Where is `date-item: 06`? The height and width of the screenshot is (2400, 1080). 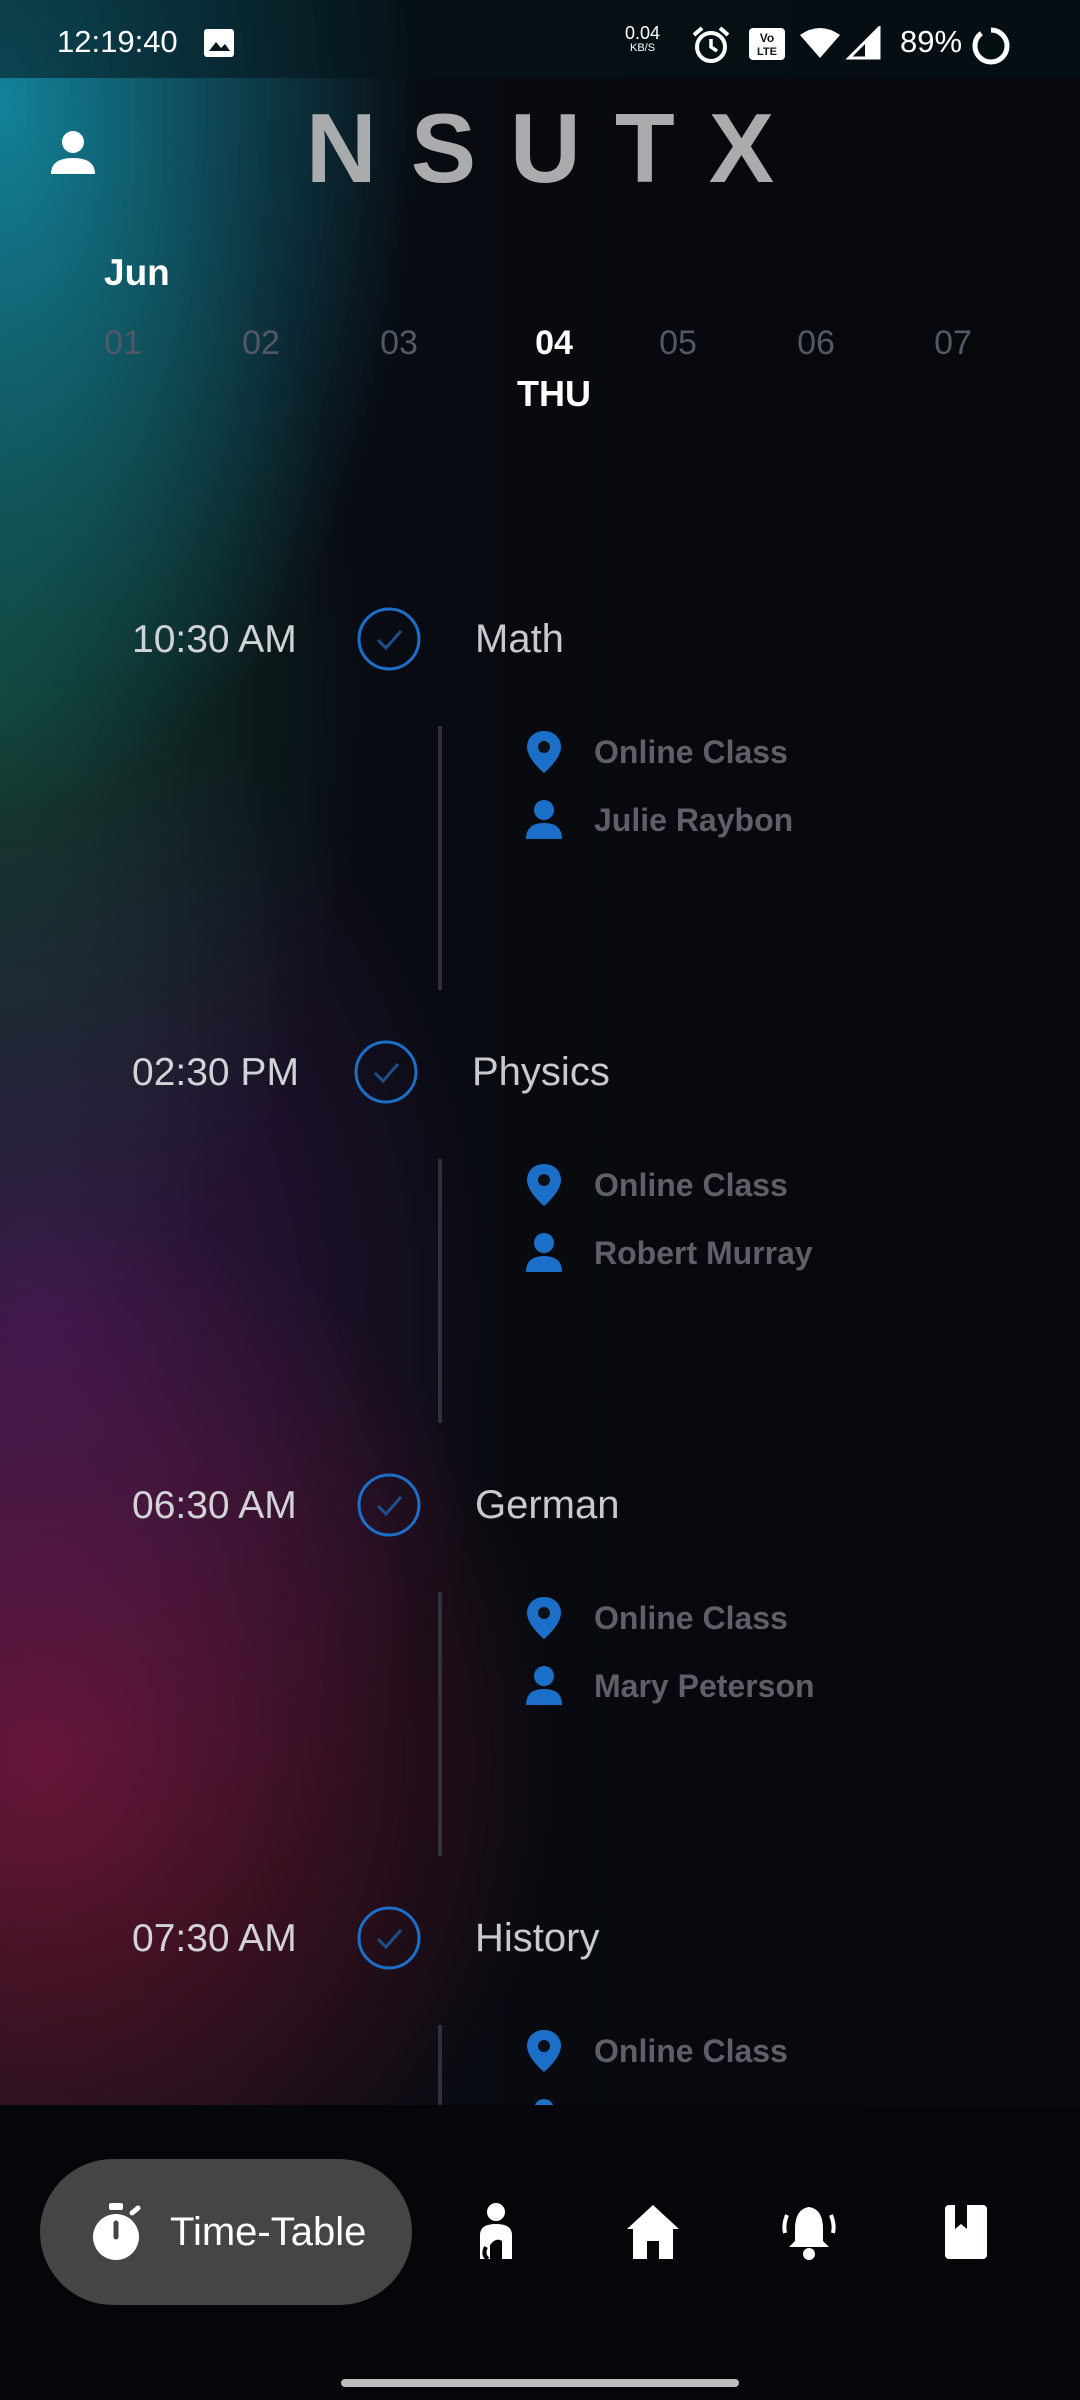 date-item: 06 is located at coordinates (816, 343).